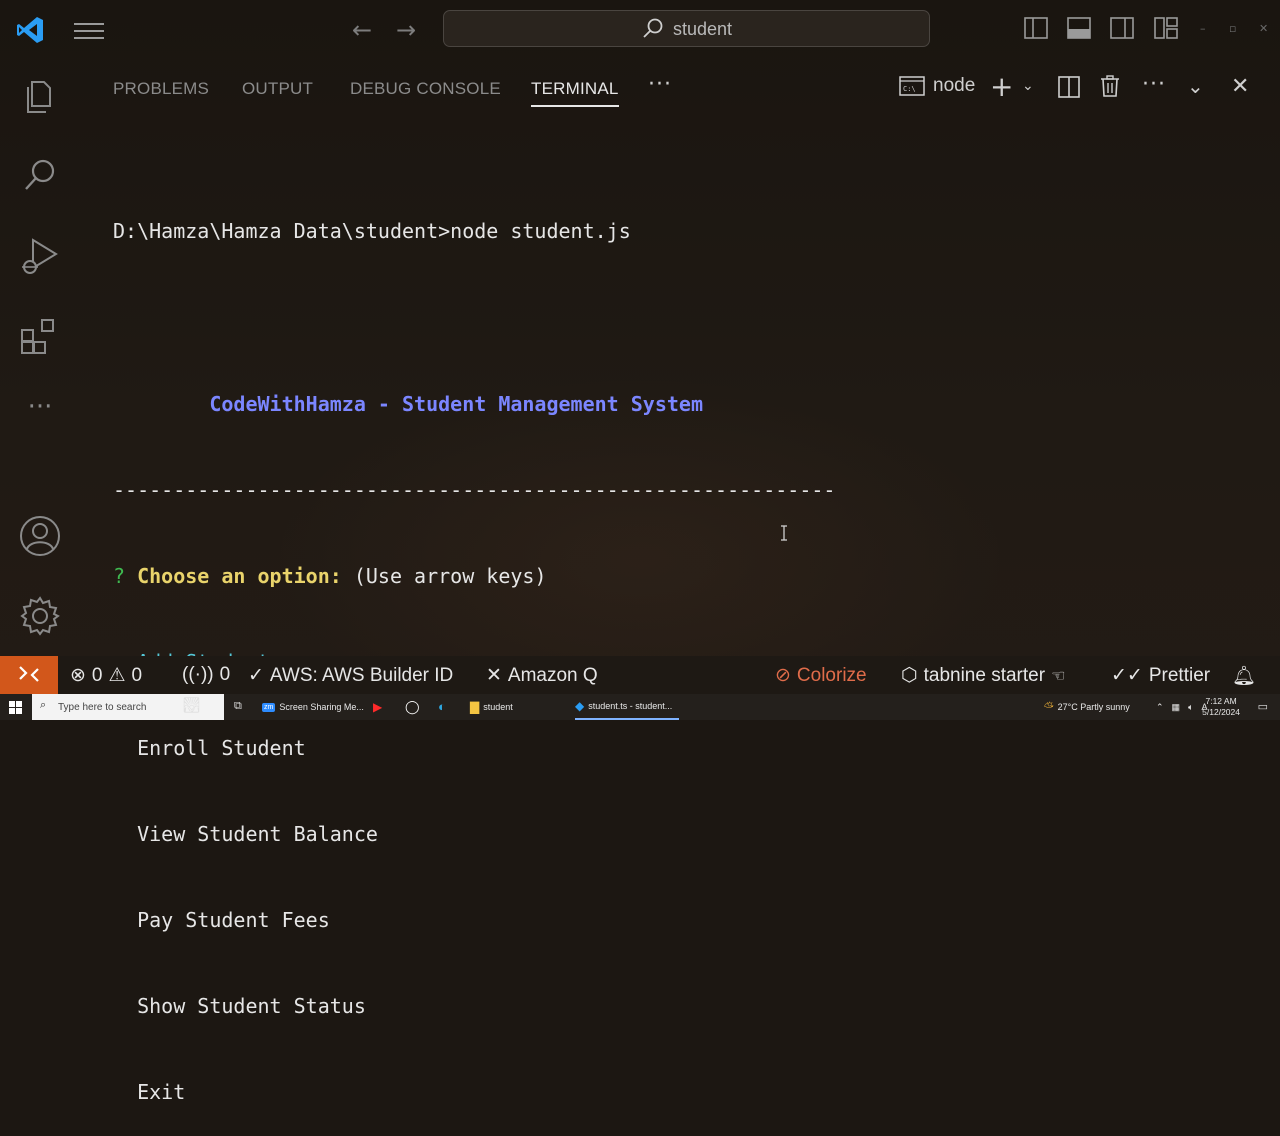 This screenshot has height=1136, width=1280. What do you see at coordinates (1001, 86) in the screenshot?
I see `new-terminal-plus-icon: +` at bounding box center [1001, 86].